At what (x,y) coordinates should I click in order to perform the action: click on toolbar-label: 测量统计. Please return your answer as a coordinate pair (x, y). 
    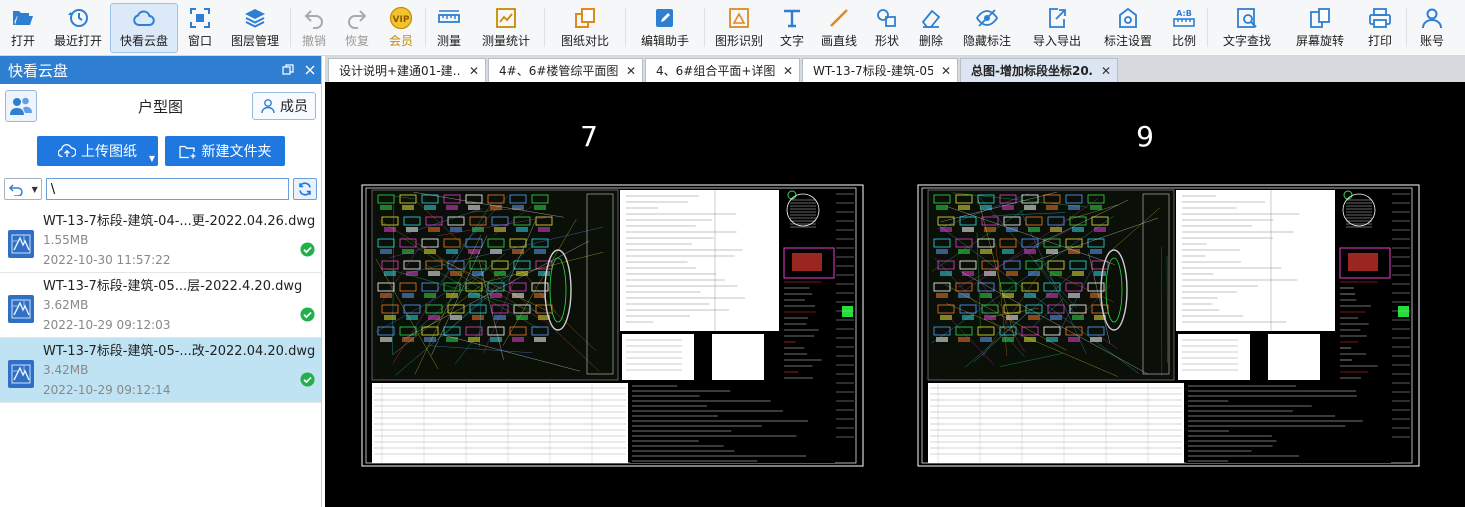
    Looking at the image, I should click on (505, 41).